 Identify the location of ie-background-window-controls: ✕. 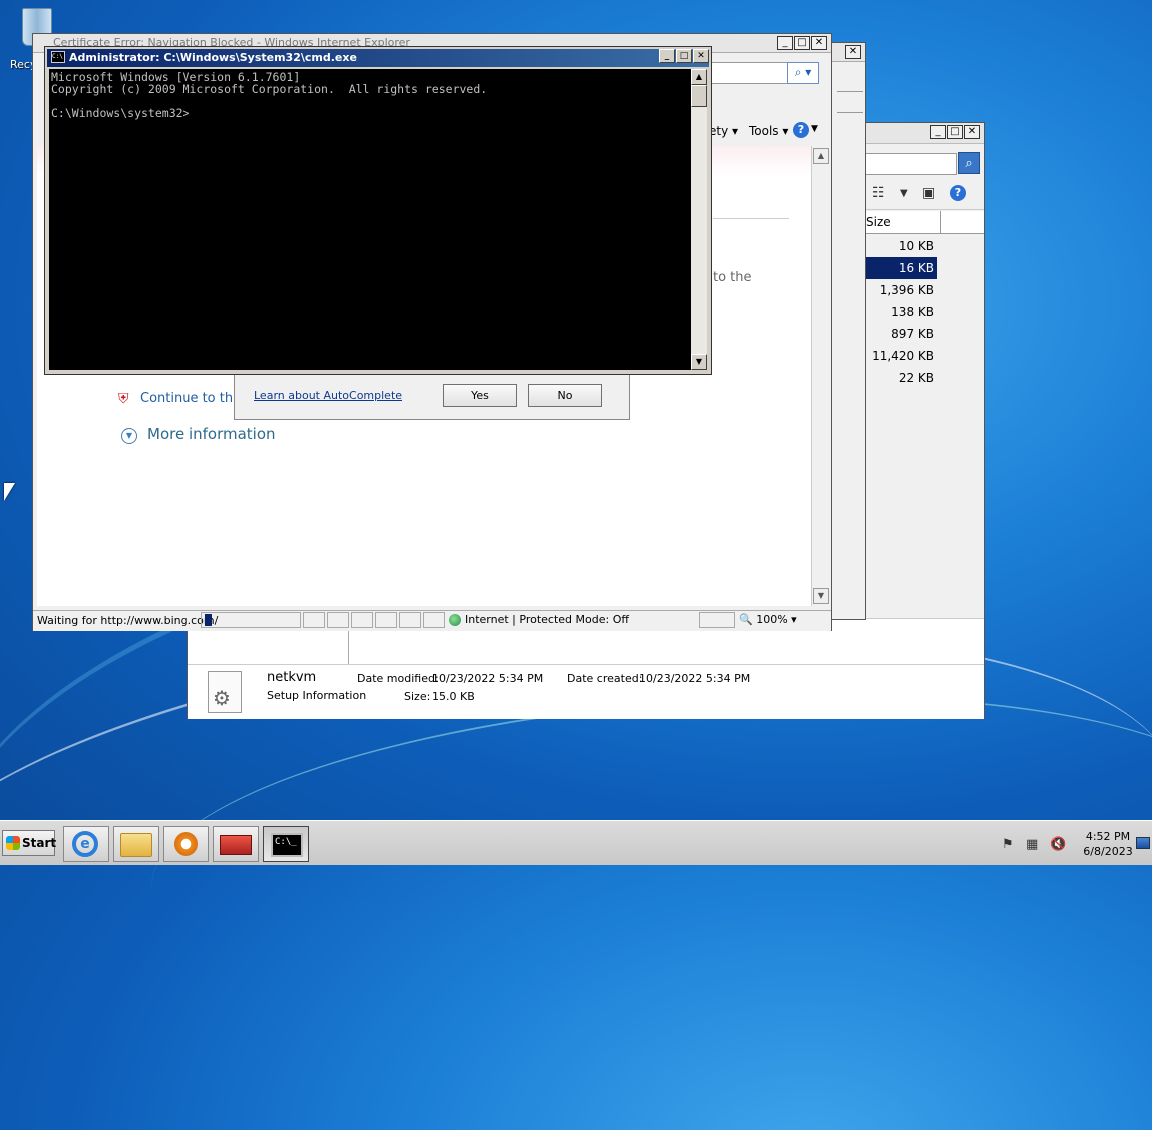
(853, 52).